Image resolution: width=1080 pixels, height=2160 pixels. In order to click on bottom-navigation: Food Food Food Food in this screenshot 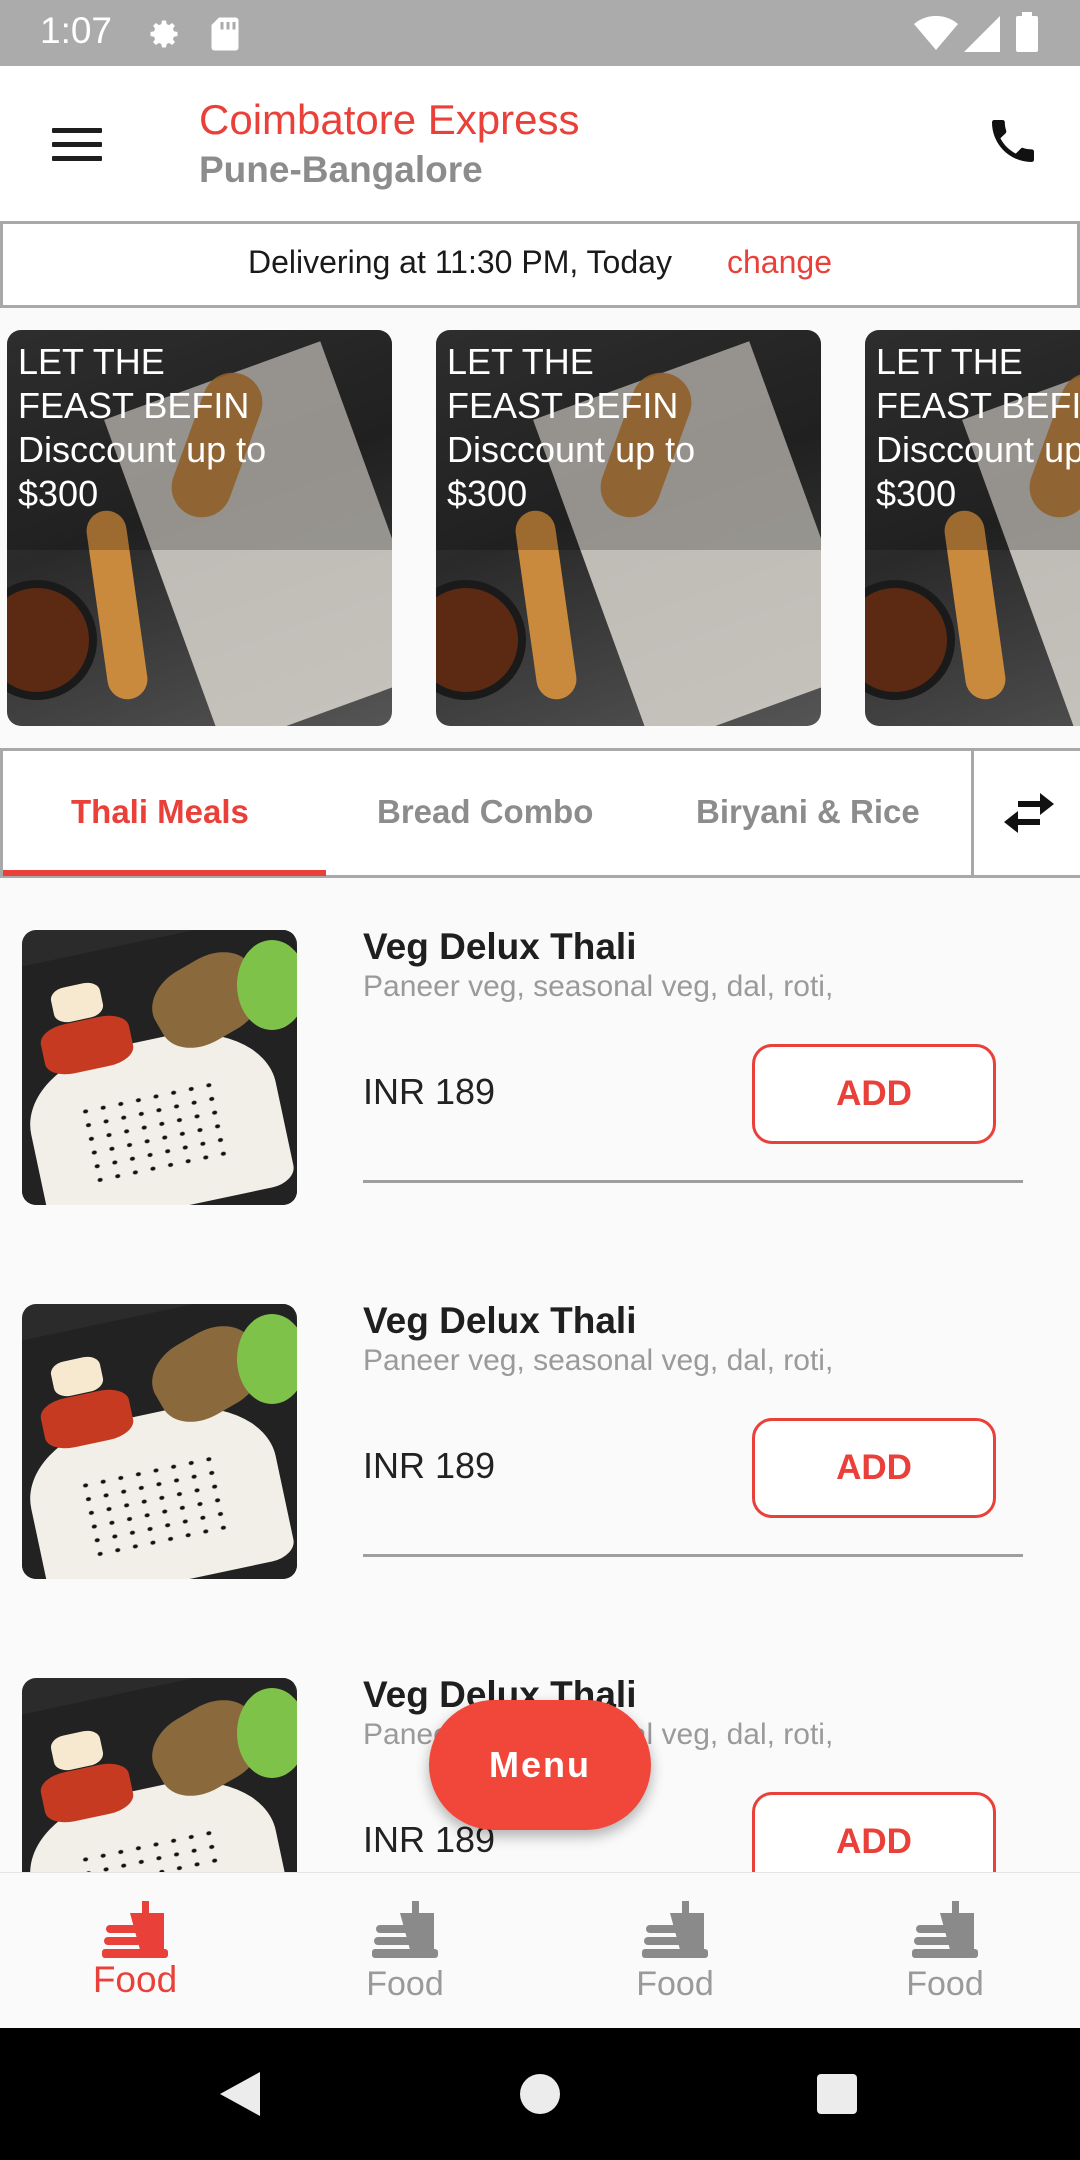, I will do `click(540, 1950)`.